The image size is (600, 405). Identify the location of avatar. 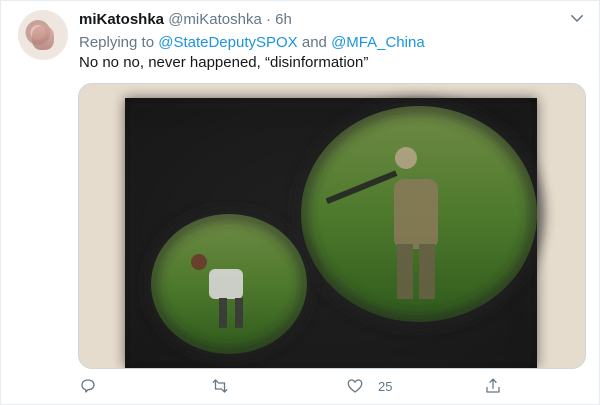
(43, 35).